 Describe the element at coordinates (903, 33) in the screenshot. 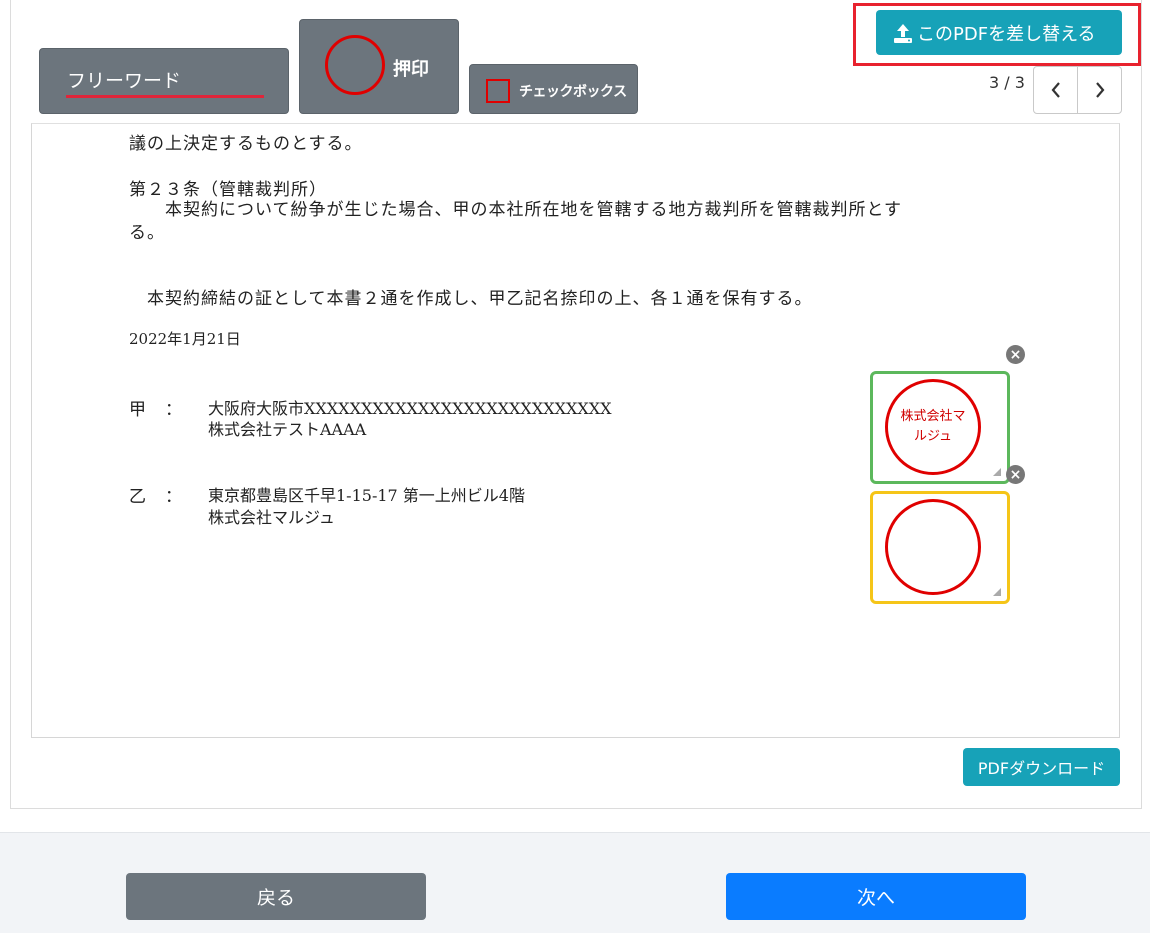

I see `upload-icon` at that location.